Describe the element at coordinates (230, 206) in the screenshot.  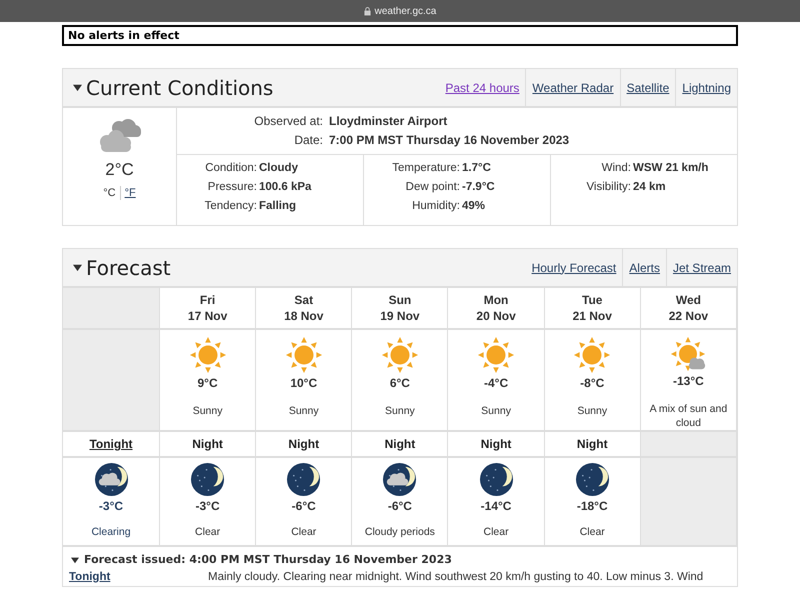
I see `field-label: Tendency:` at that location.